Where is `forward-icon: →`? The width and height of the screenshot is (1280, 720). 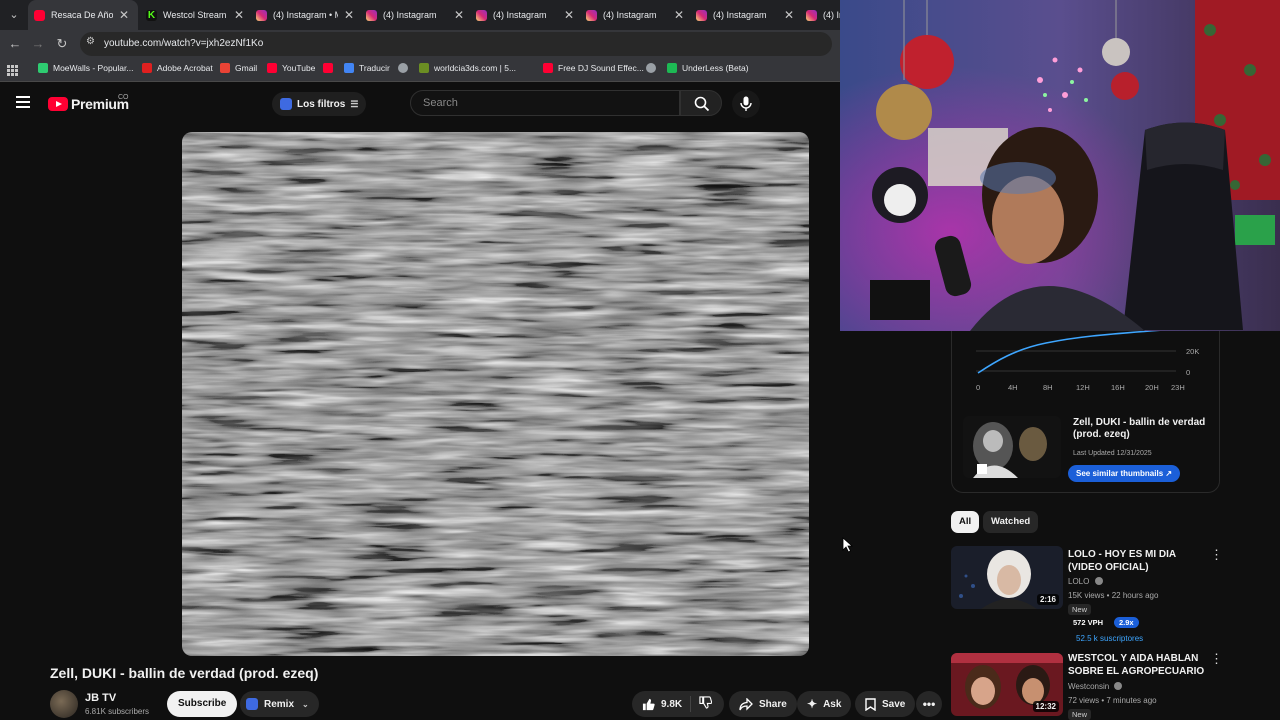
forward-icon: → is located at coordinates (38, 44).